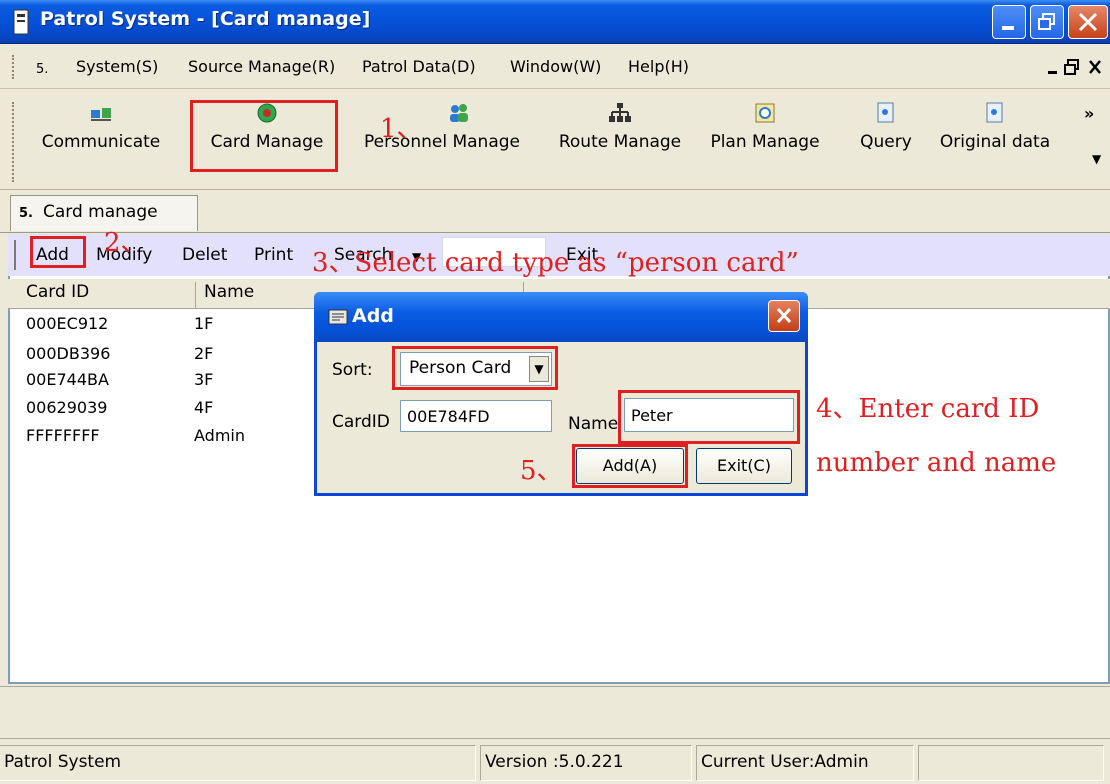  Describe the element at coordinates (709, 417) in the screenshot. I see `highlight-name` at that location.